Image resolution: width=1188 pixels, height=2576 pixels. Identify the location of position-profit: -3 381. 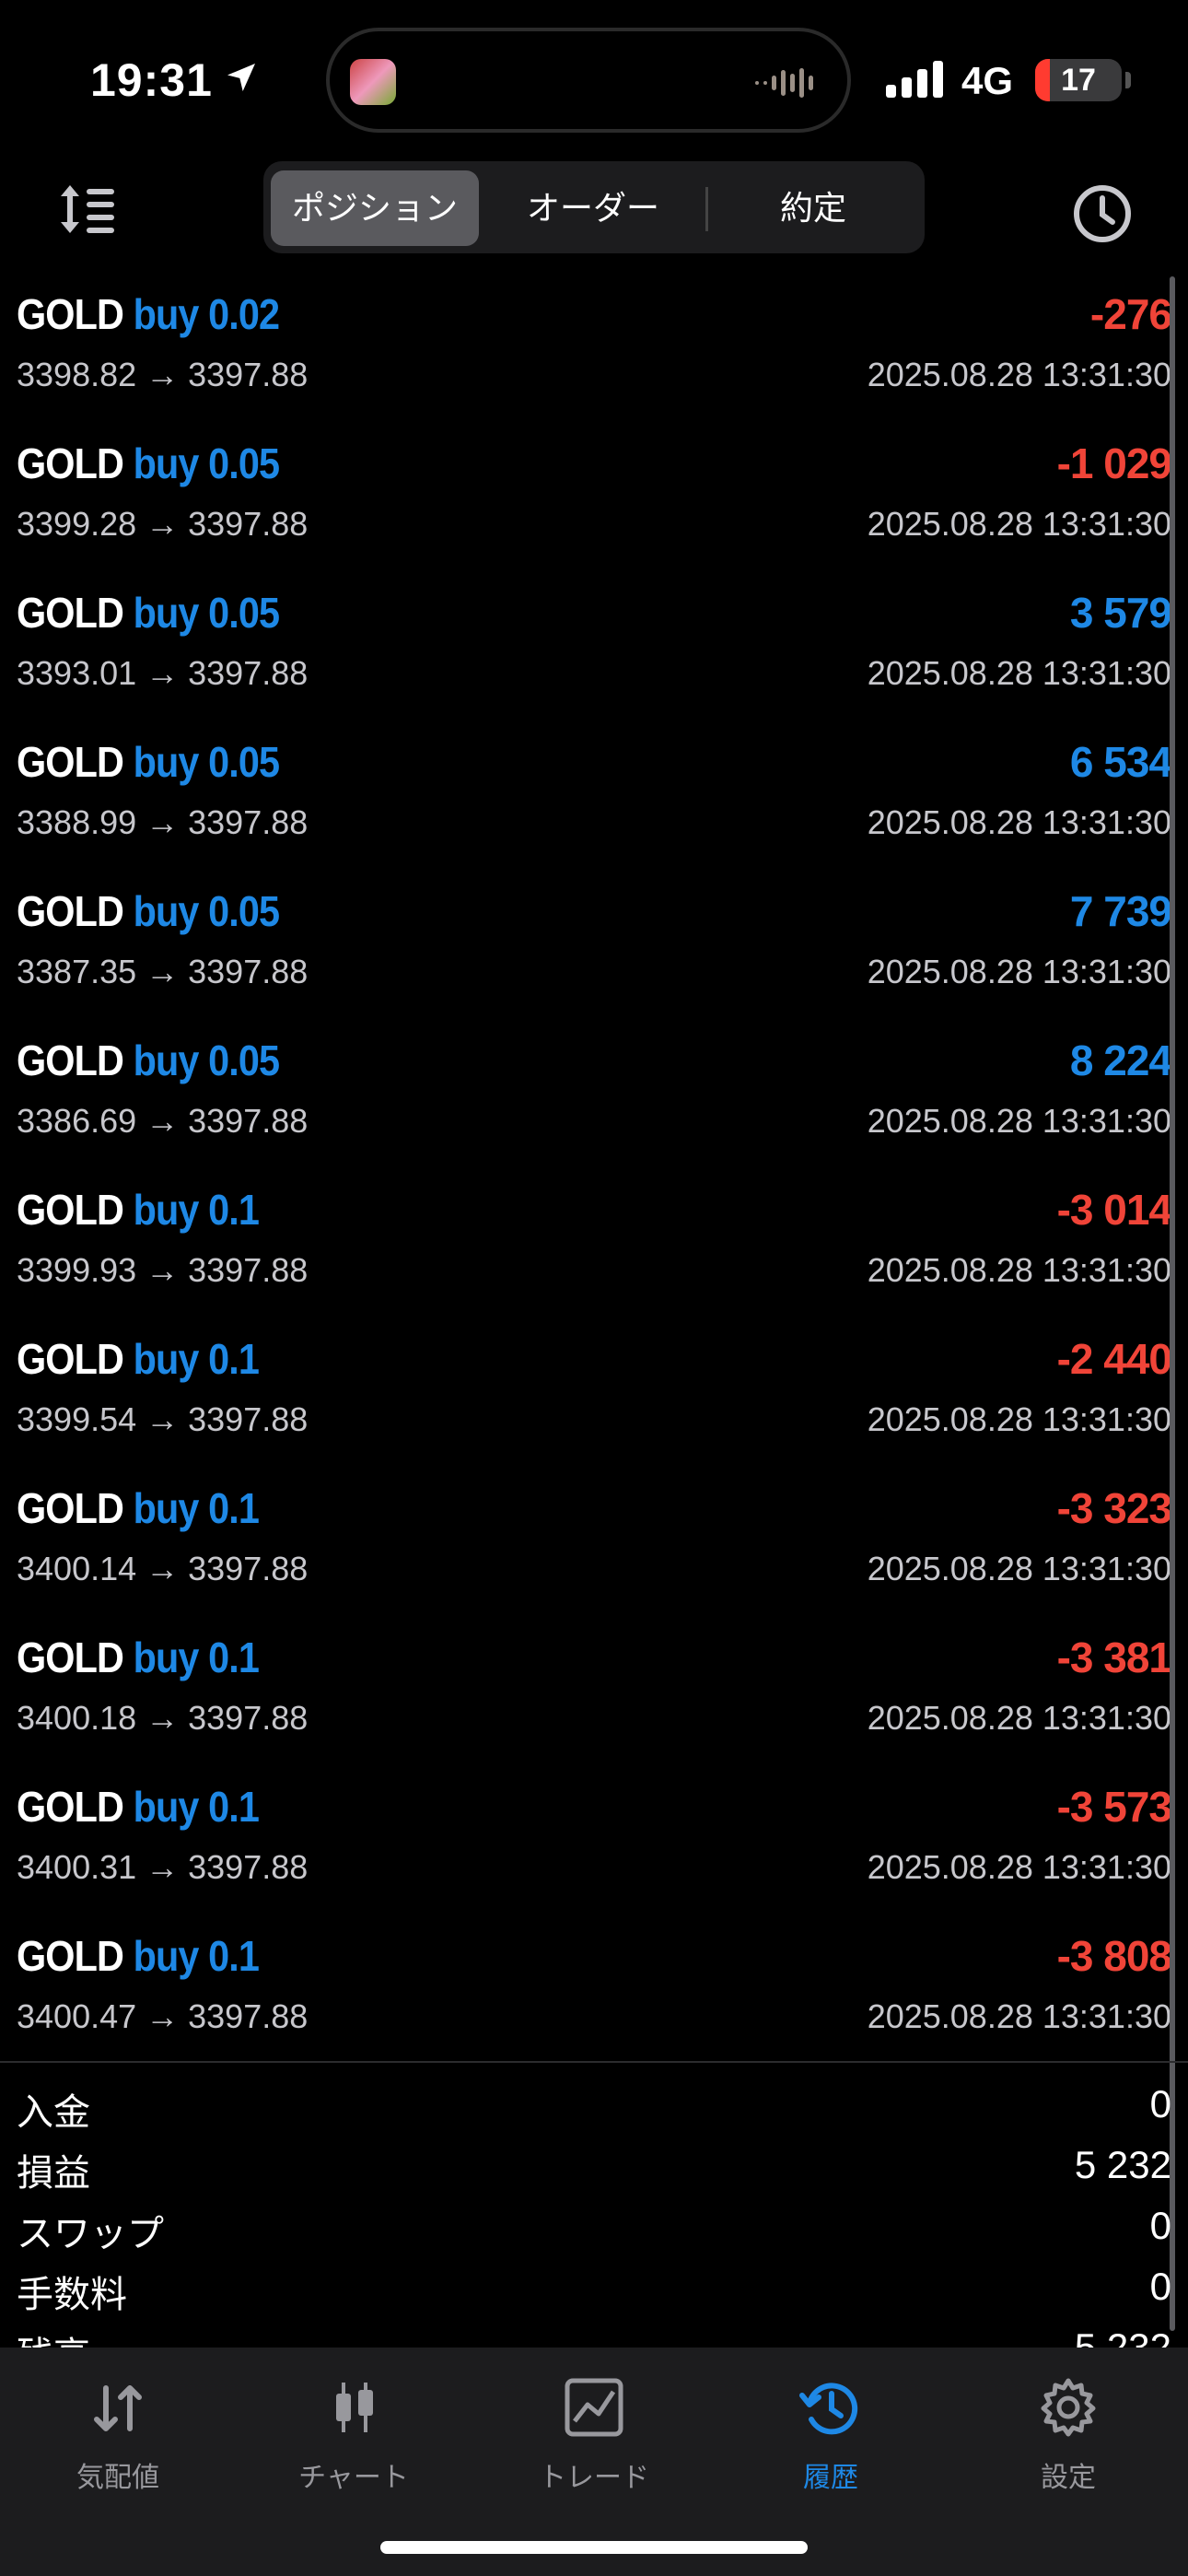
(1114, 1657).